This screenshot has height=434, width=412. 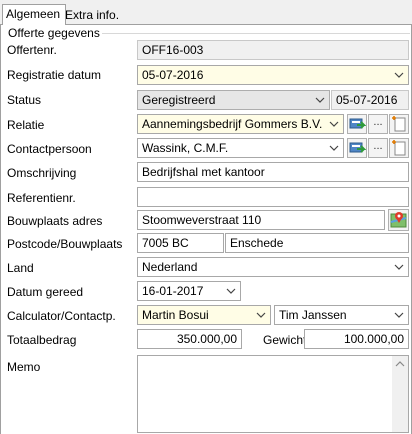 I want to click on postcode-field: 7005 BC, so click(x=180, y=243).